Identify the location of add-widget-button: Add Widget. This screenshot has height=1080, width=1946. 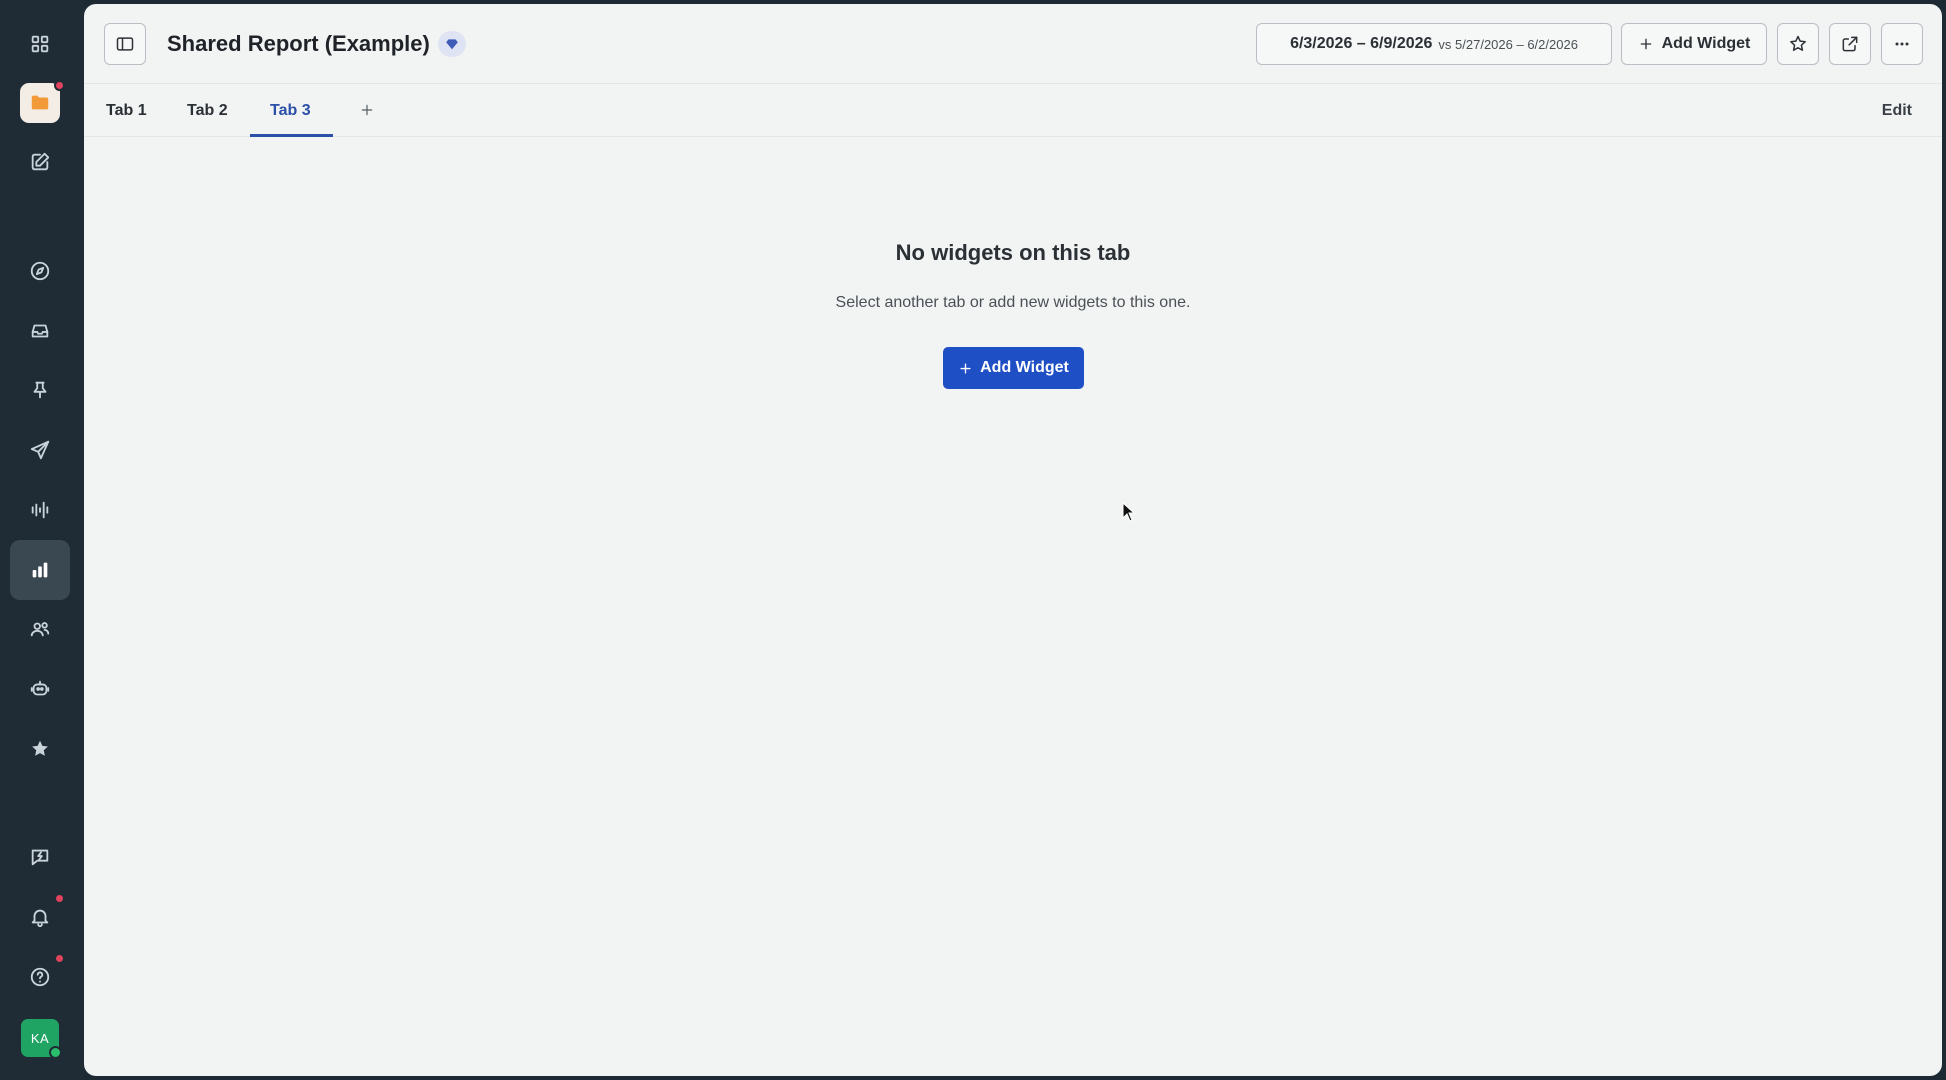
(1694, 44).